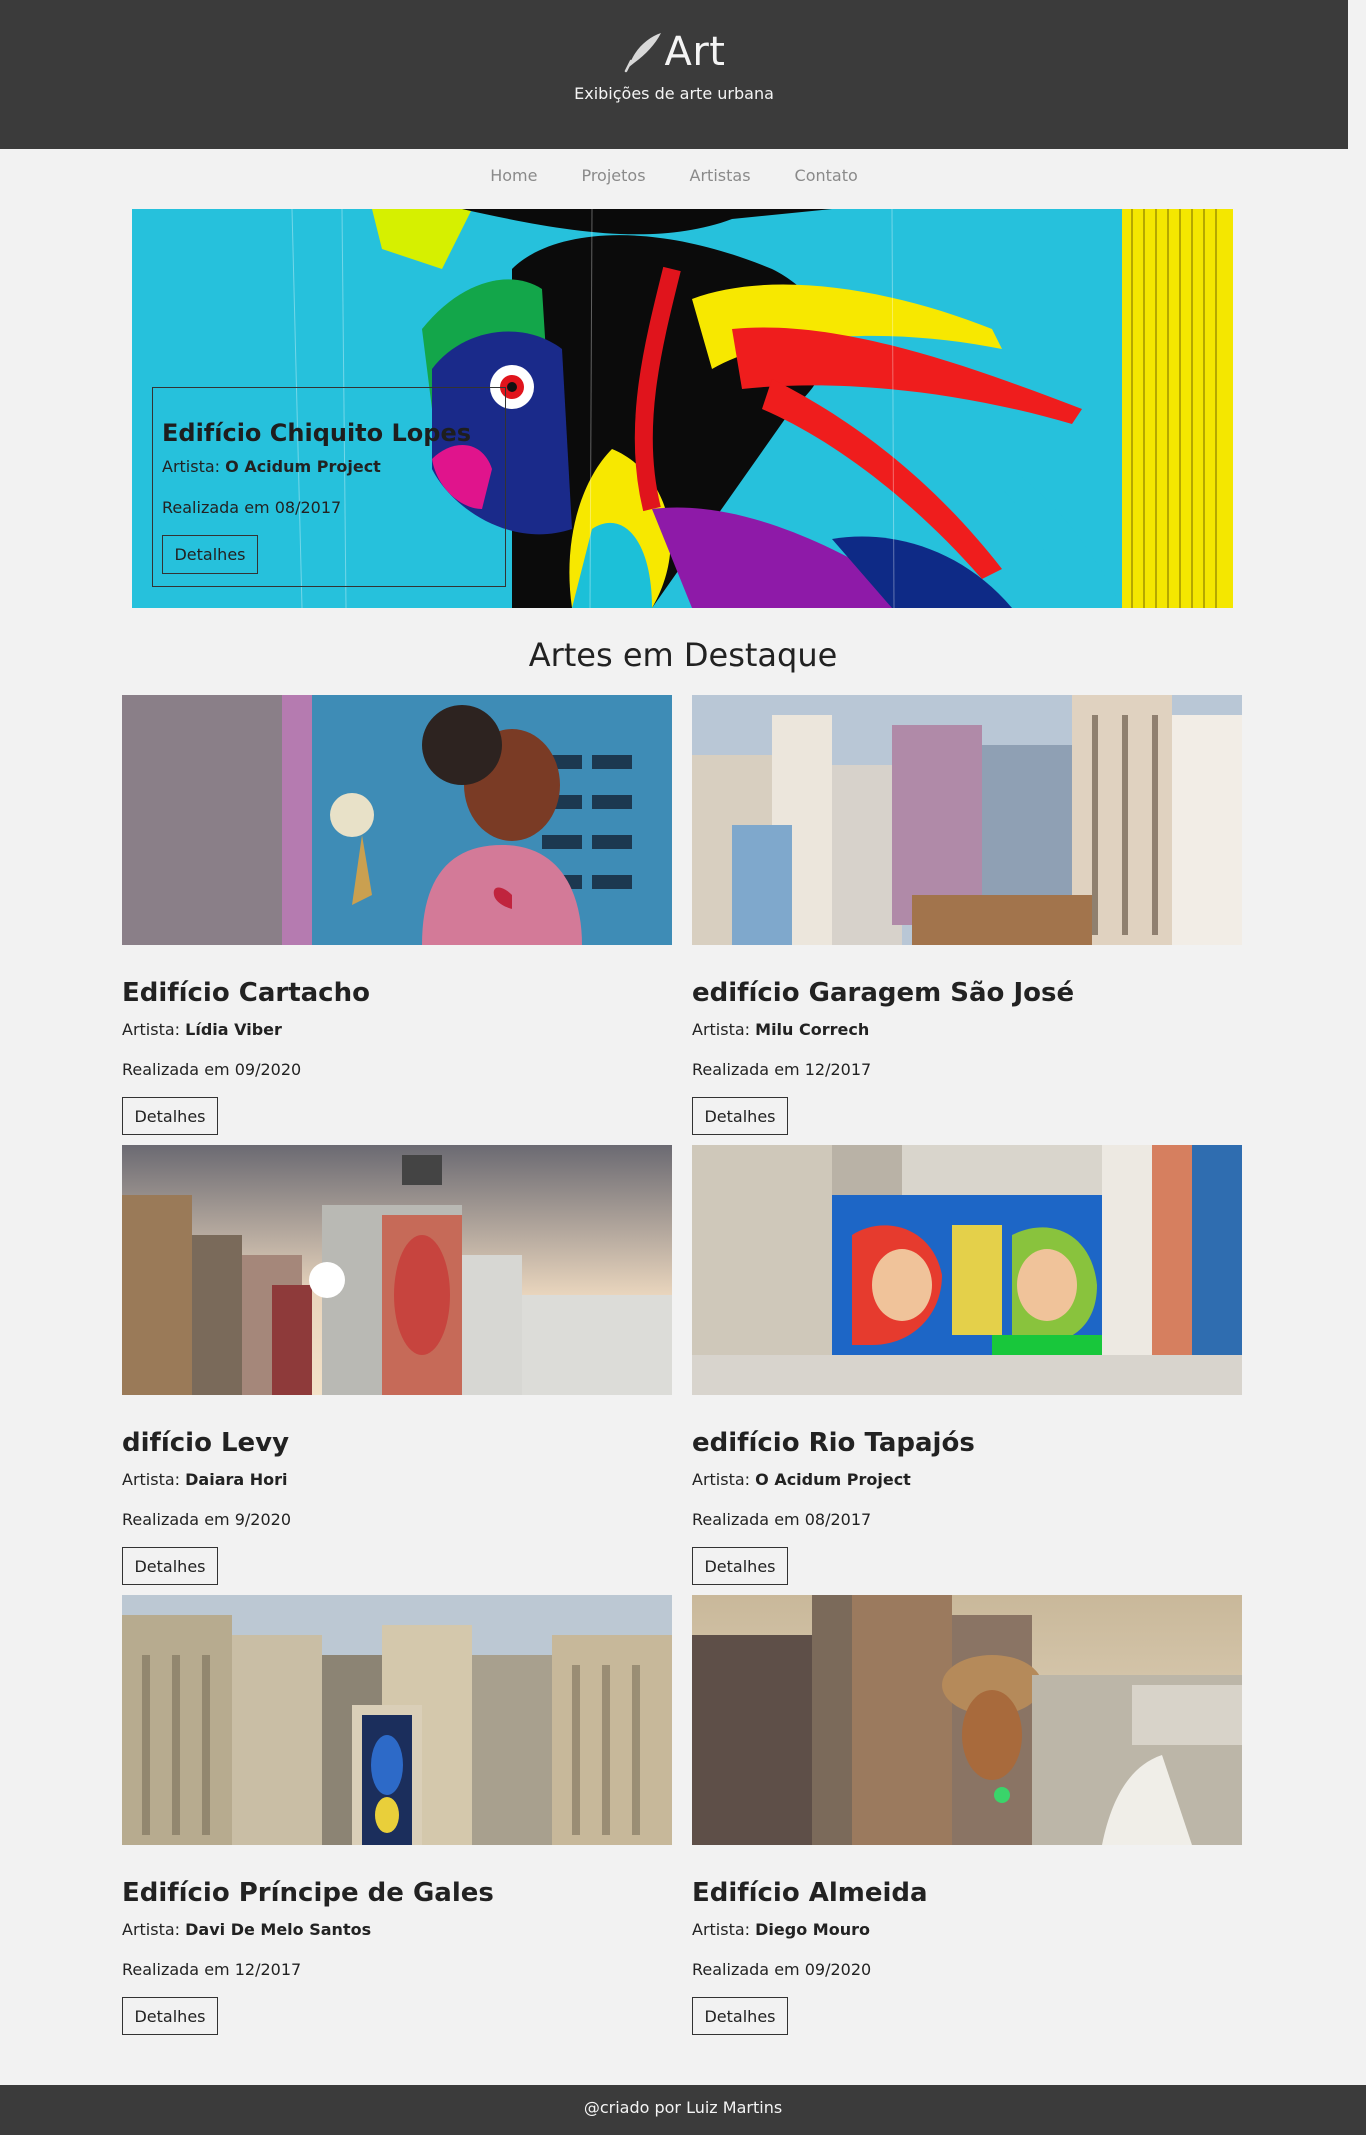  What do you see at coordinates (883, 993) in the screenshot?
I see `art-card-title: edifício Garagem São José` at bounding box center [883, 993].